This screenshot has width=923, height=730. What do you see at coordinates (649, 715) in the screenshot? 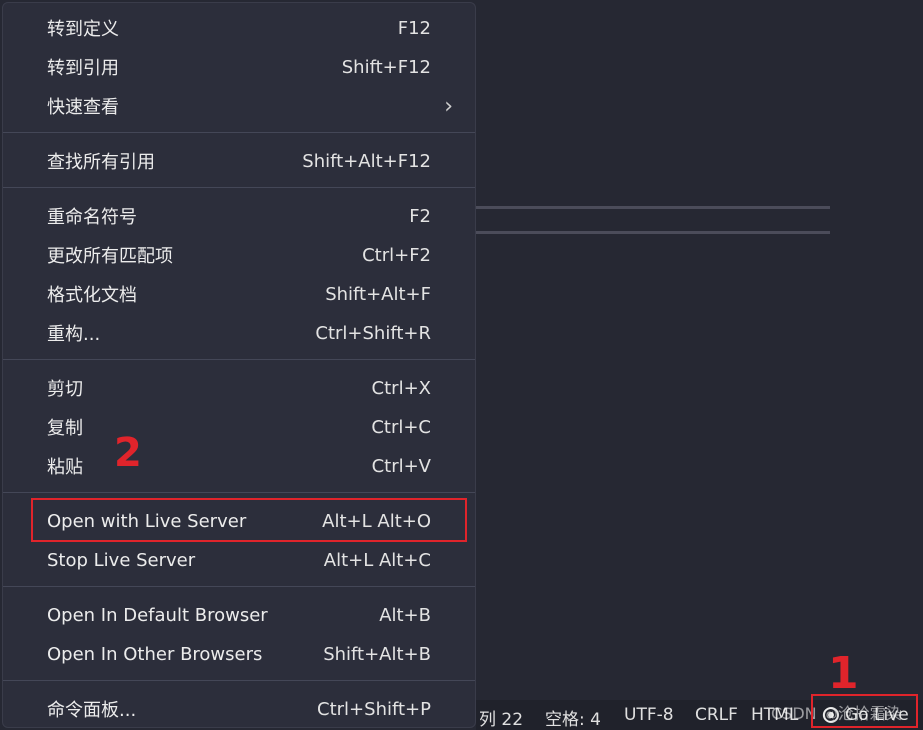
I see `status-encoding: UTF-8` at bounding box center [649, 715].